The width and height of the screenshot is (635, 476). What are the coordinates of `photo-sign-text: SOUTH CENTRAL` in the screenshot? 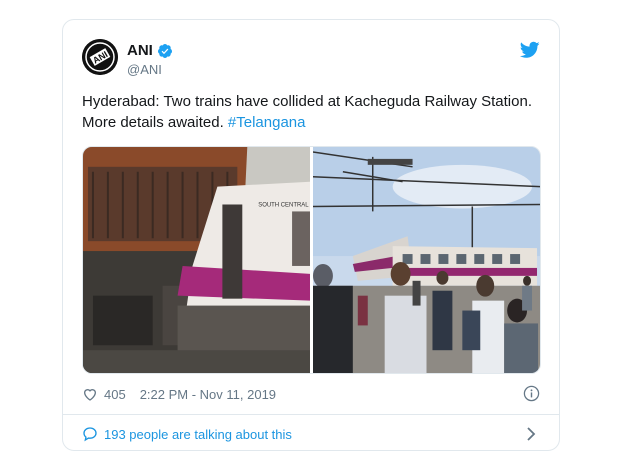 It's located at (283, 205).